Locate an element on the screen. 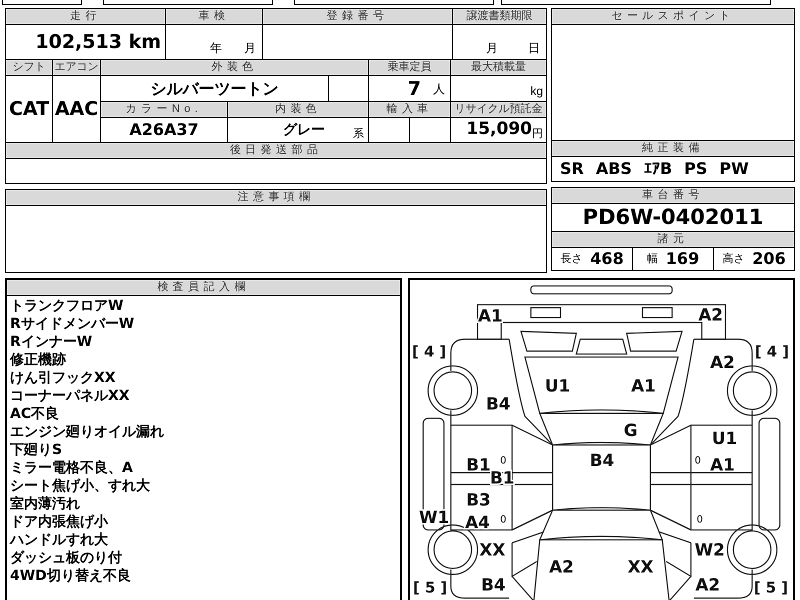  inspection-note: 室内薄汚れ is located at coordinates (45, 504).